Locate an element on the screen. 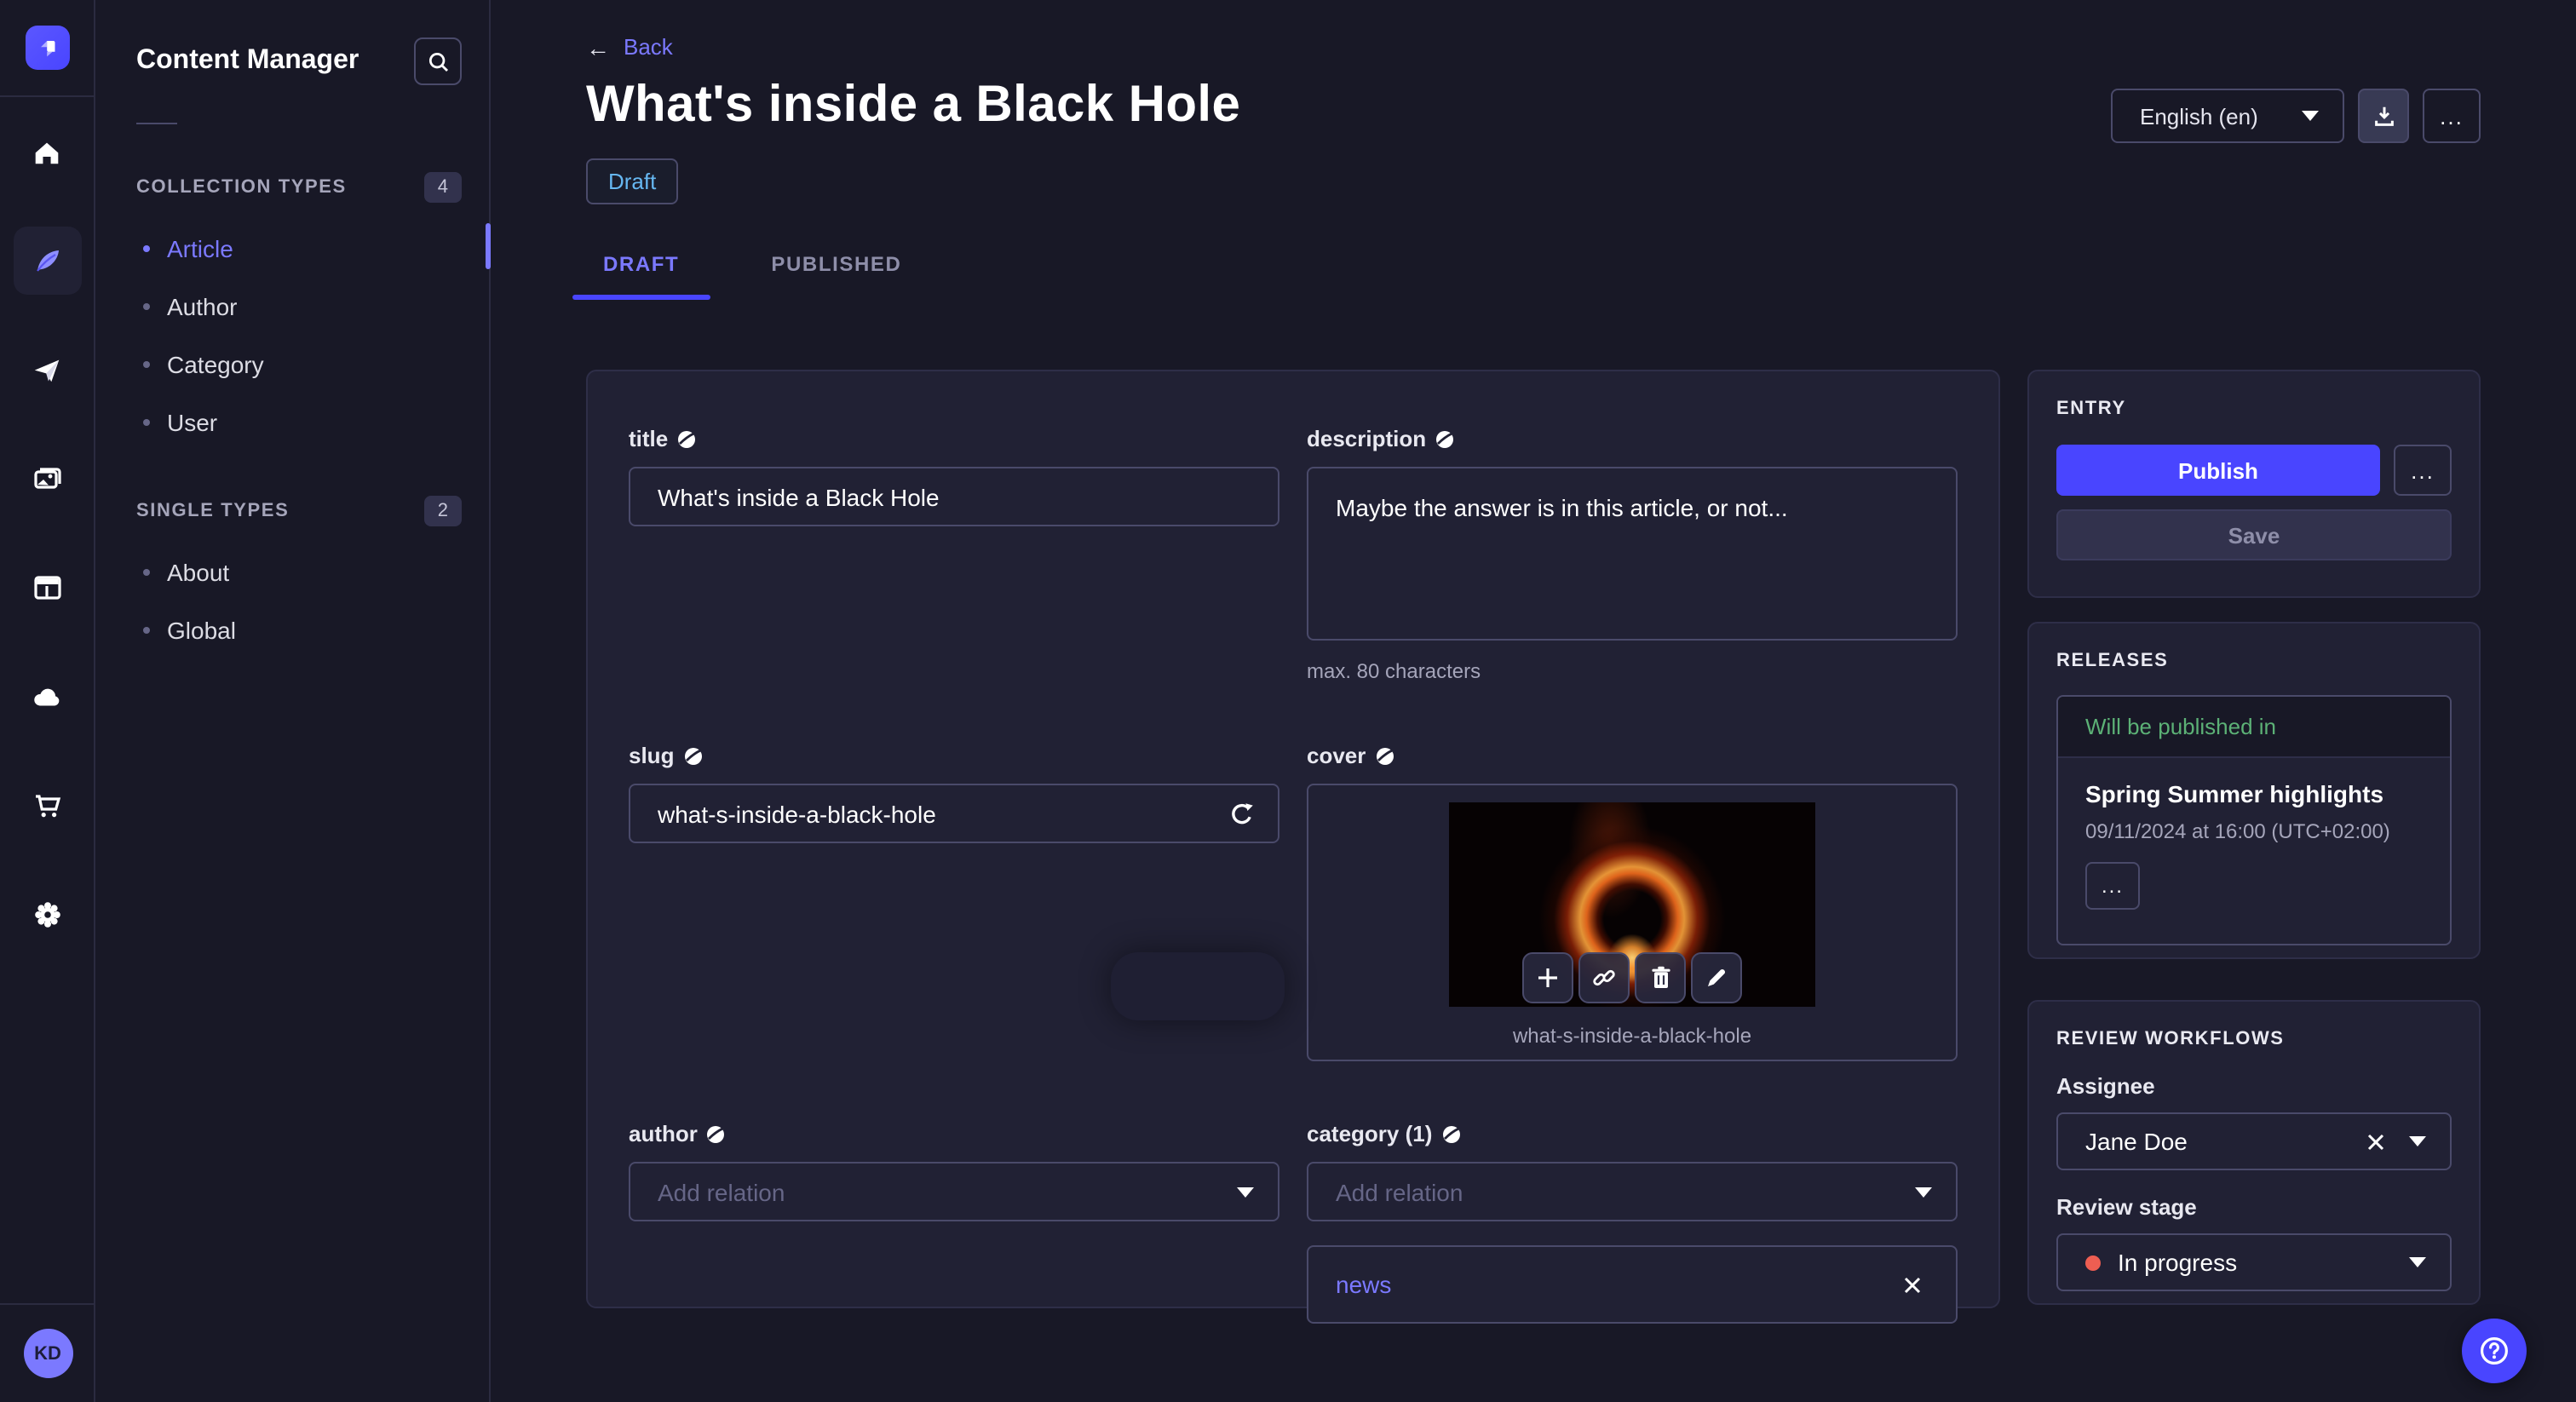 This screenshot has height=1402, width=2576. help-button is located at coordinates (2494, 1351).